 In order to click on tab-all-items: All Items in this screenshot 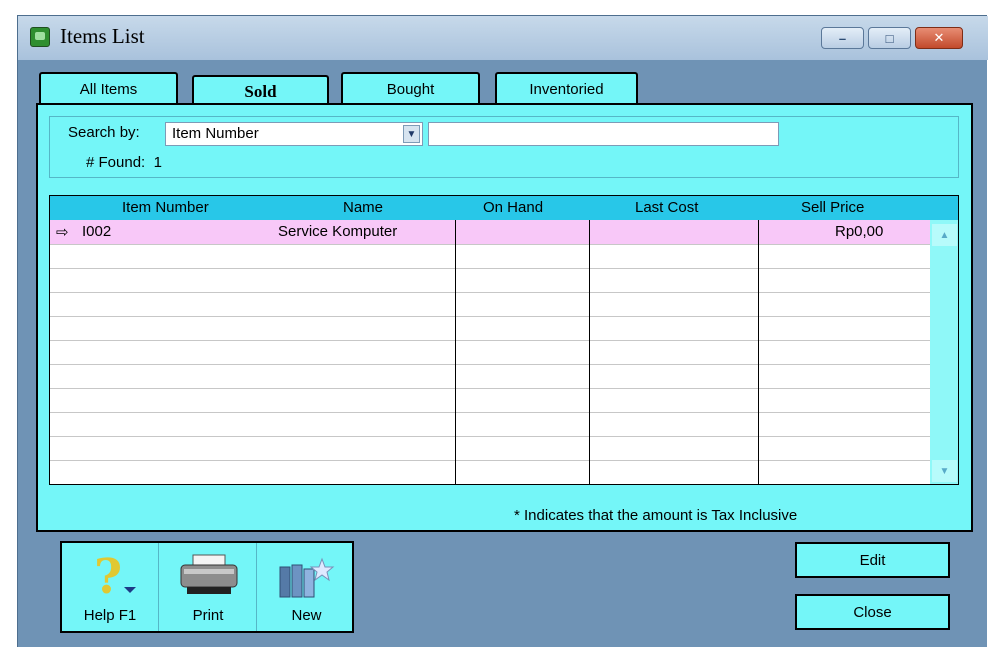, I will do `click(108, 88)`.